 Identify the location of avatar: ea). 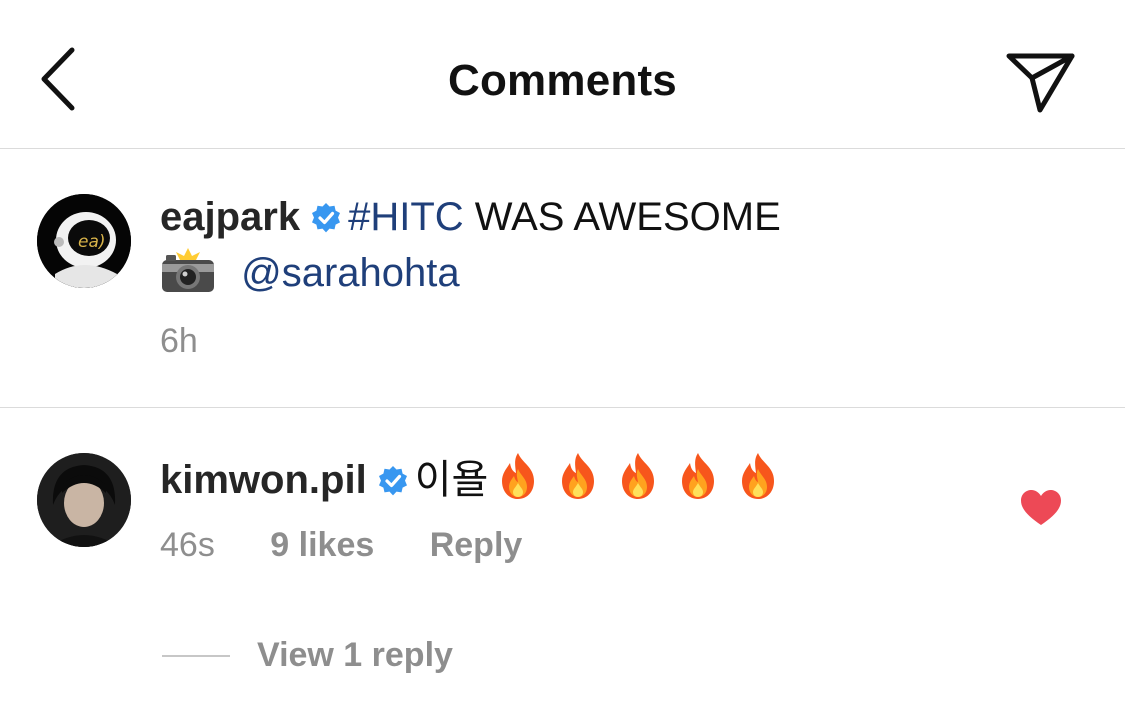
(84, 241).